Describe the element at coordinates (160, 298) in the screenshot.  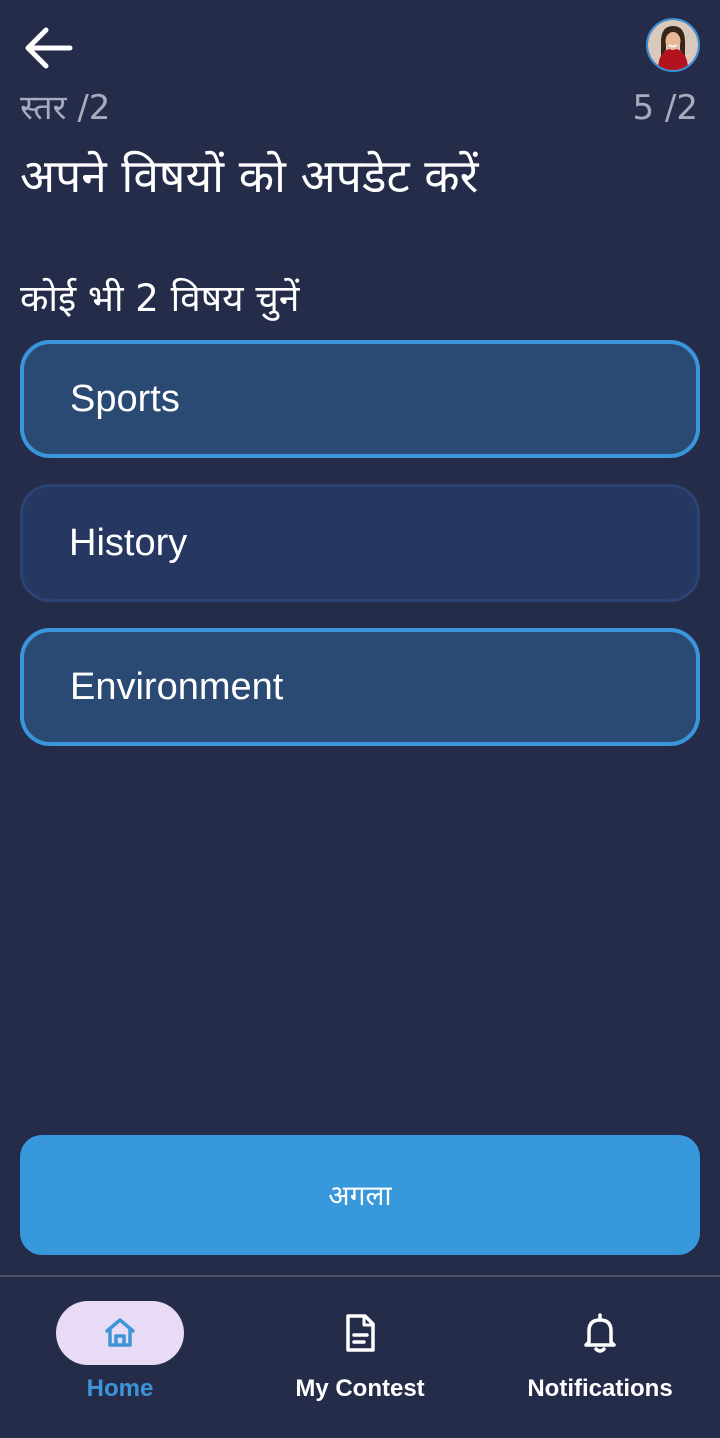
I see `instruction-text: कोई भी 2 विषय चुनें` at that location.